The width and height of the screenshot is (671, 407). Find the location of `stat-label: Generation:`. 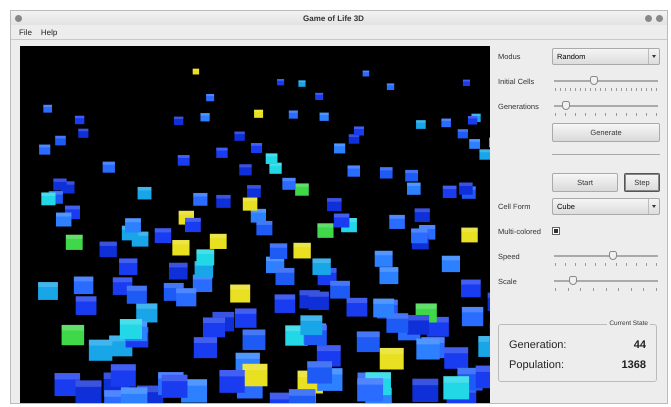

stat-label: Generation: is located at coordinates (537, 345).